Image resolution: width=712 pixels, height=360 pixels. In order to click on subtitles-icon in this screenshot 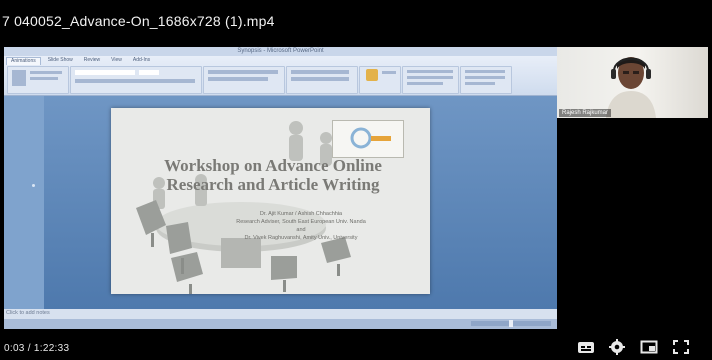, I will do `click(586, 347)`.